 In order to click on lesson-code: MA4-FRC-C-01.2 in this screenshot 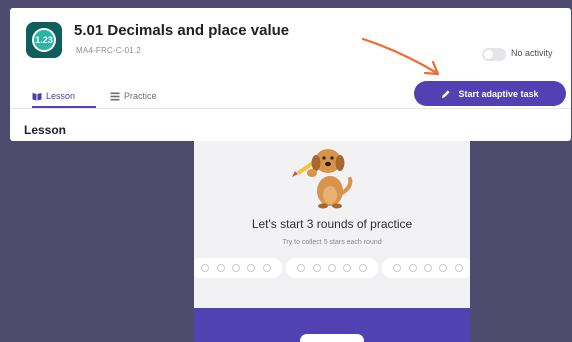, I will do `click(109, 50)`.